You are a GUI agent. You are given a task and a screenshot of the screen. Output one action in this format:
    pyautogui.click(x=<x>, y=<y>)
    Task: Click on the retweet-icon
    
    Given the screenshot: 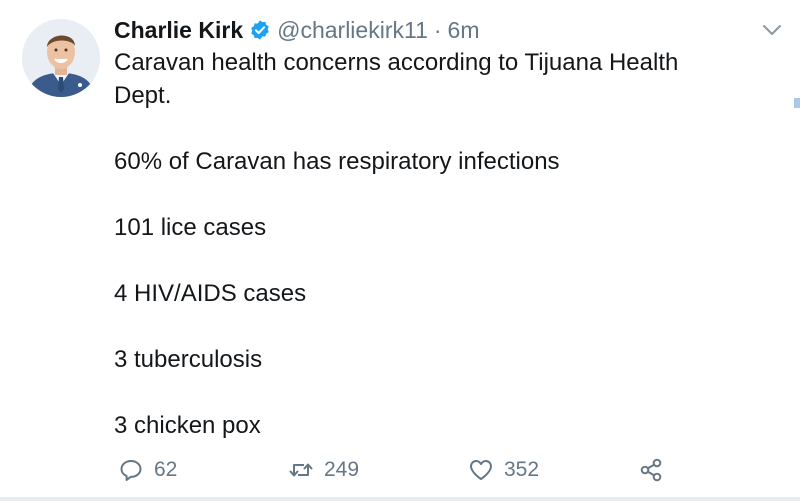 What is the action you would take?
    pyautogui.click(x=301, y=470)
    